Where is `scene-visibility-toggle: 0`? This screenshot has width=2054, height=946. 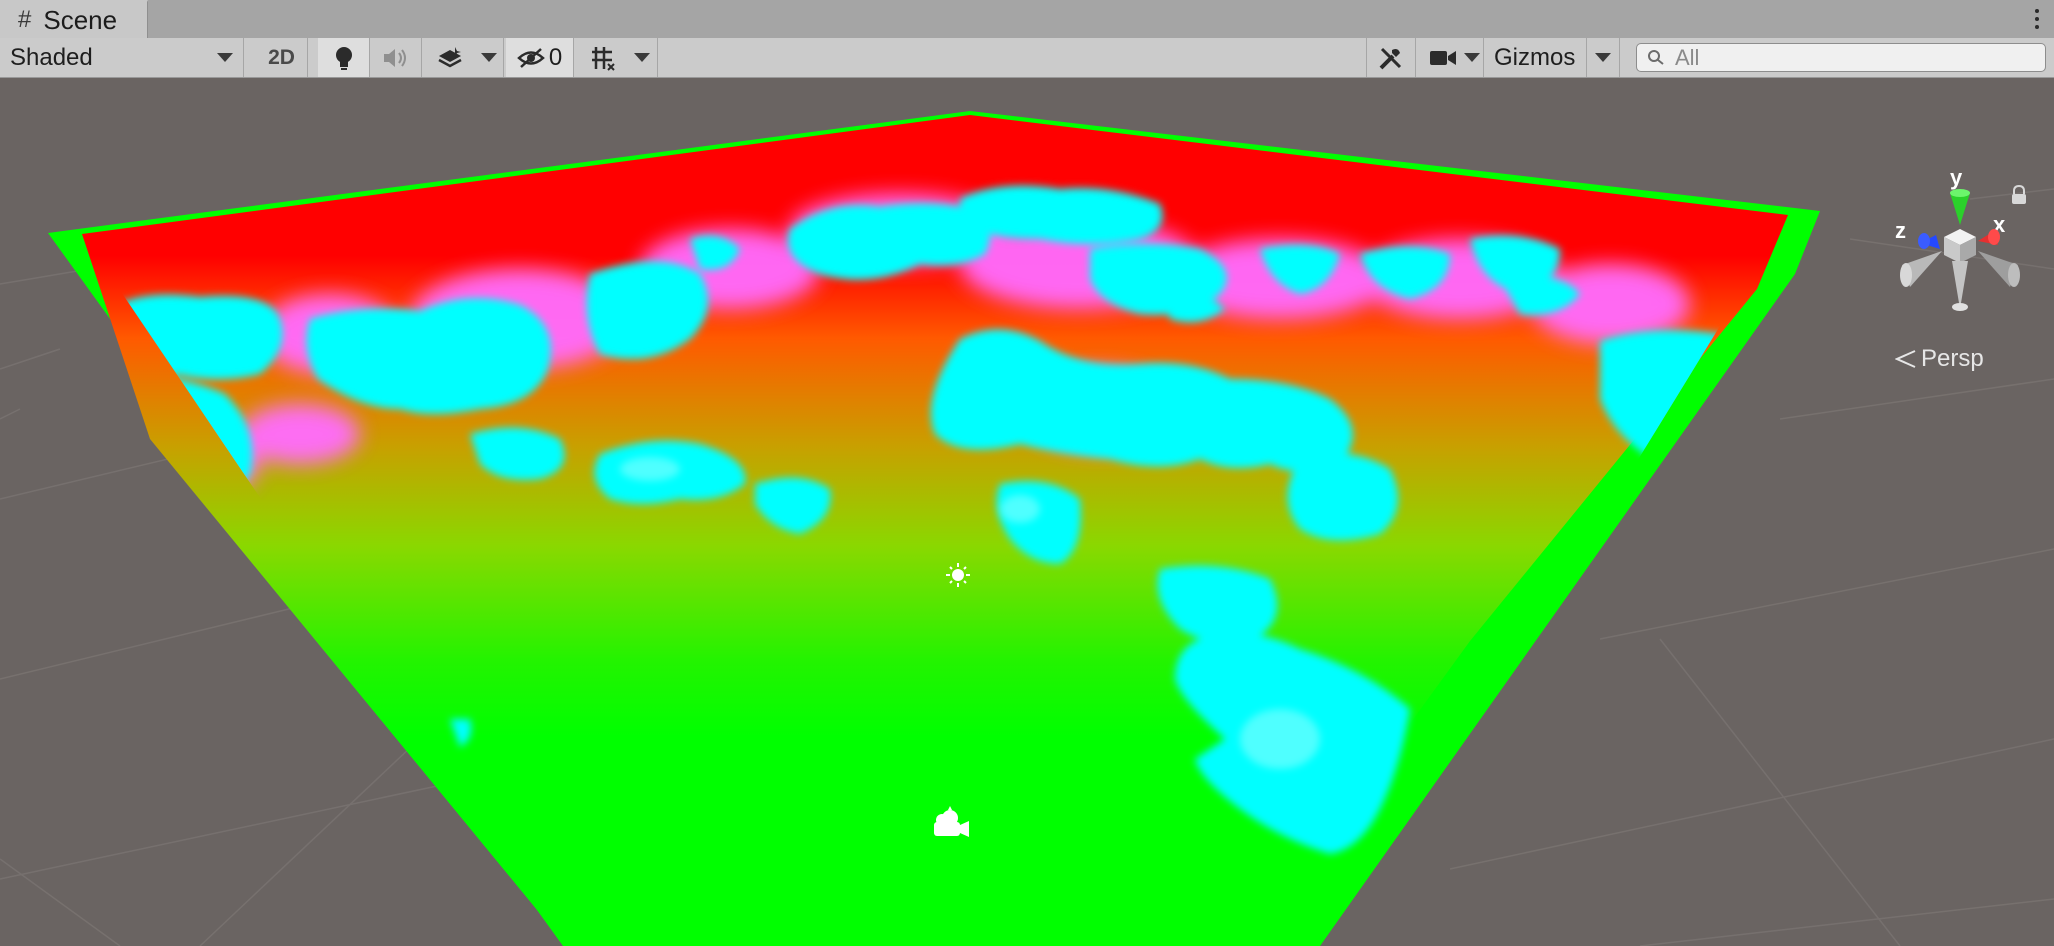 scene-visibility-toggle: 0 is located at coordinates (540, 57).